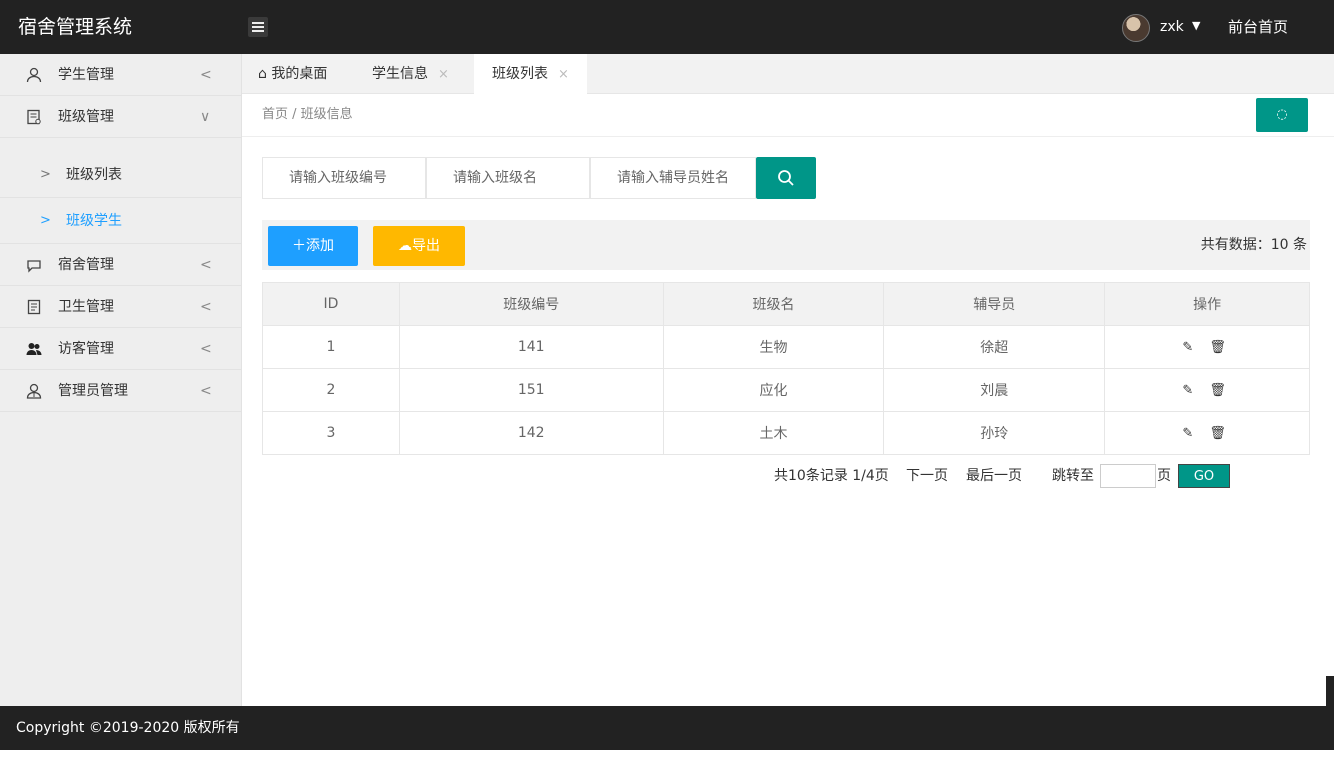  What do you see at coordinates (331, 433) in the screenshot?
I see `cell-id: 3` at bounding box center [331, 433].